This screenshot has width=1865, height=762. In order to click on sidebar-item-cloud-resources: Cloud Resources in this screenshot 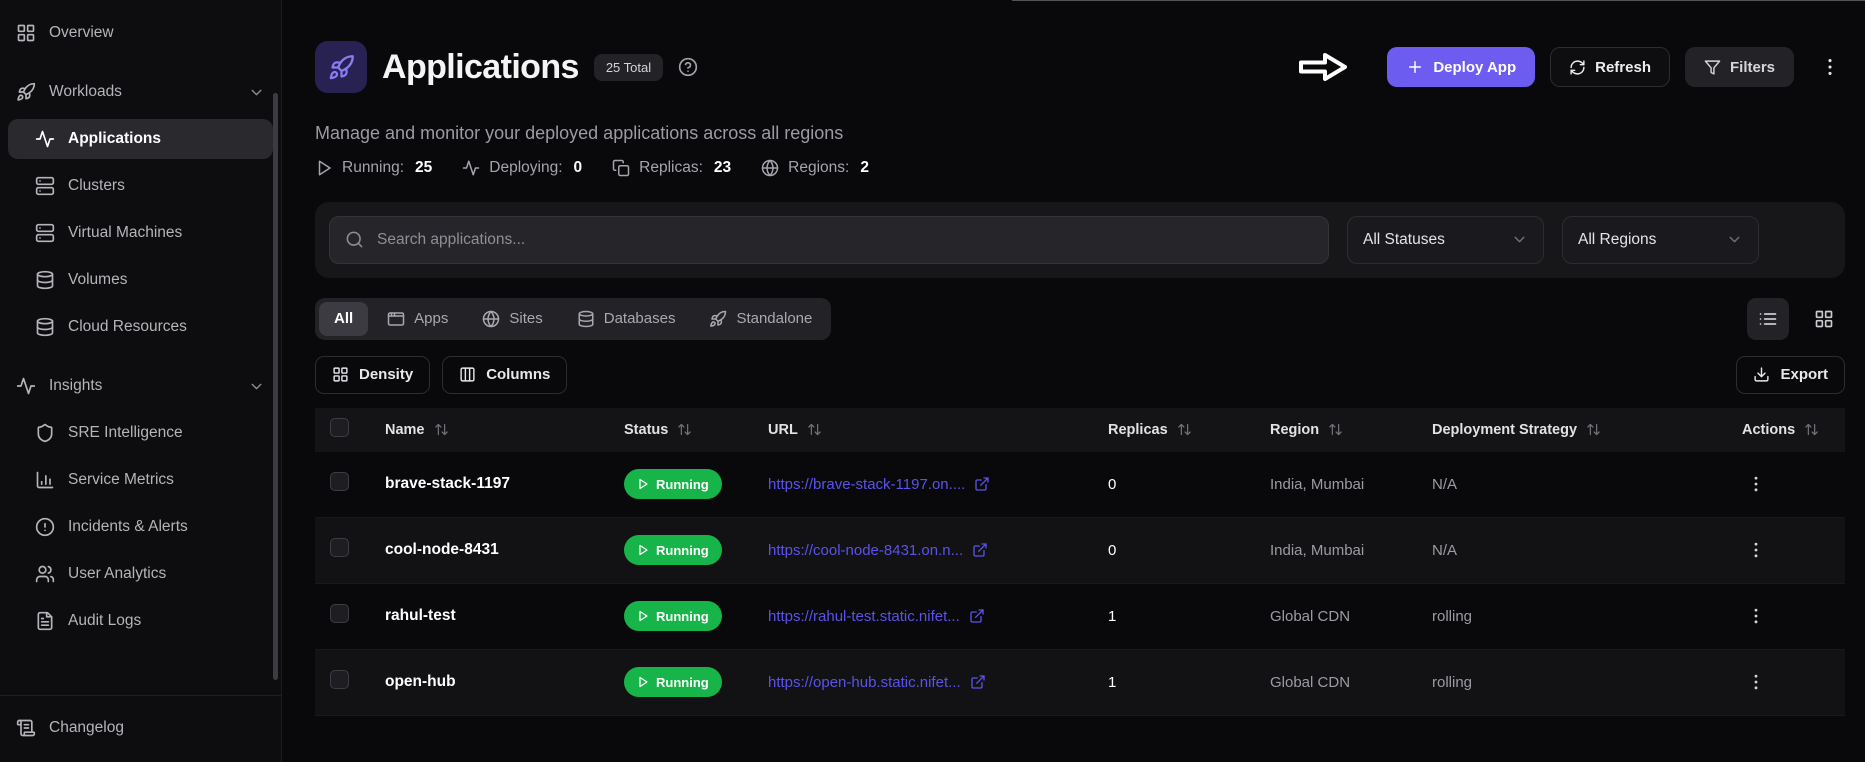, I will do `click(140, 327)`.